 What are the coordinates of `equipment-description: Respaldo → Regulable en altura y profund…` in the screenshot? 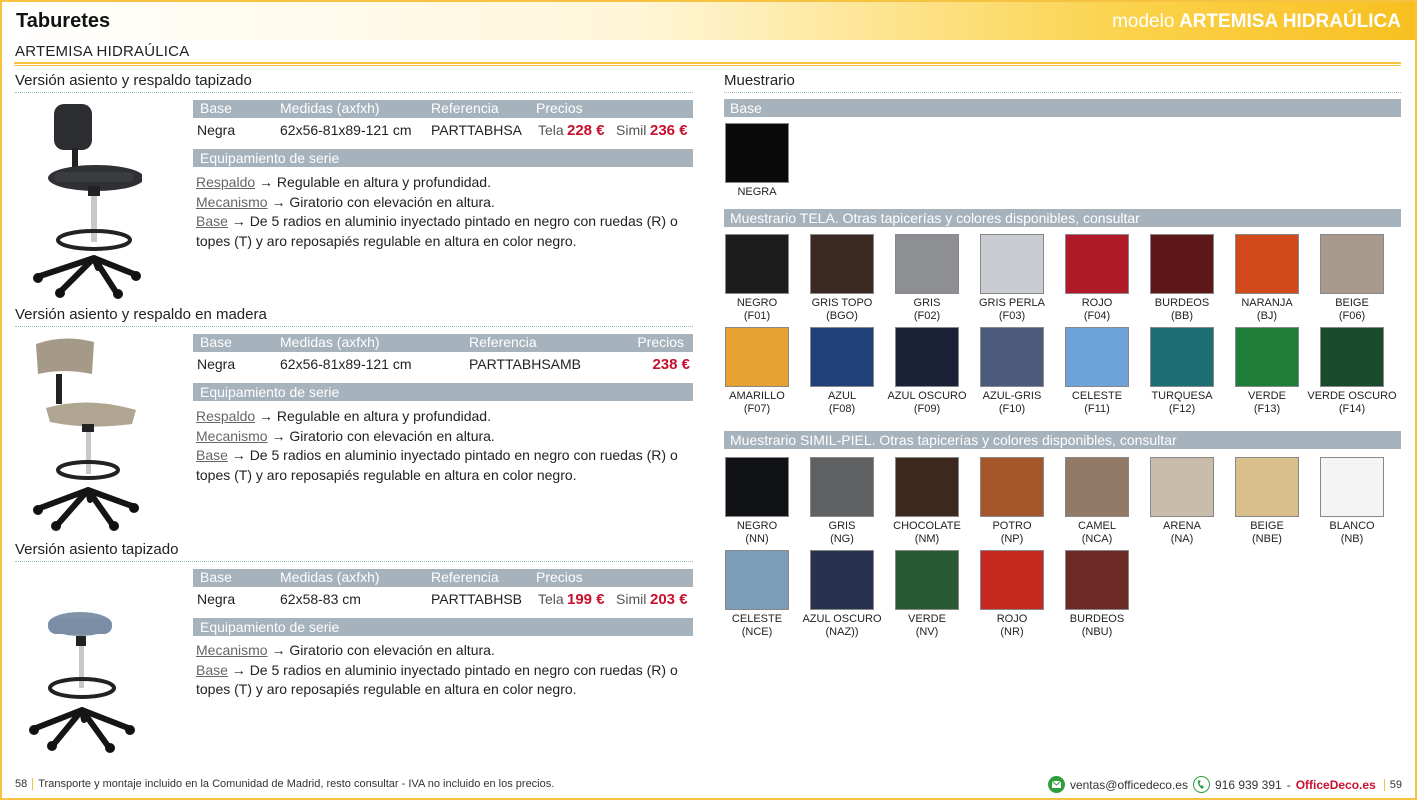 It's located at (445, 446).